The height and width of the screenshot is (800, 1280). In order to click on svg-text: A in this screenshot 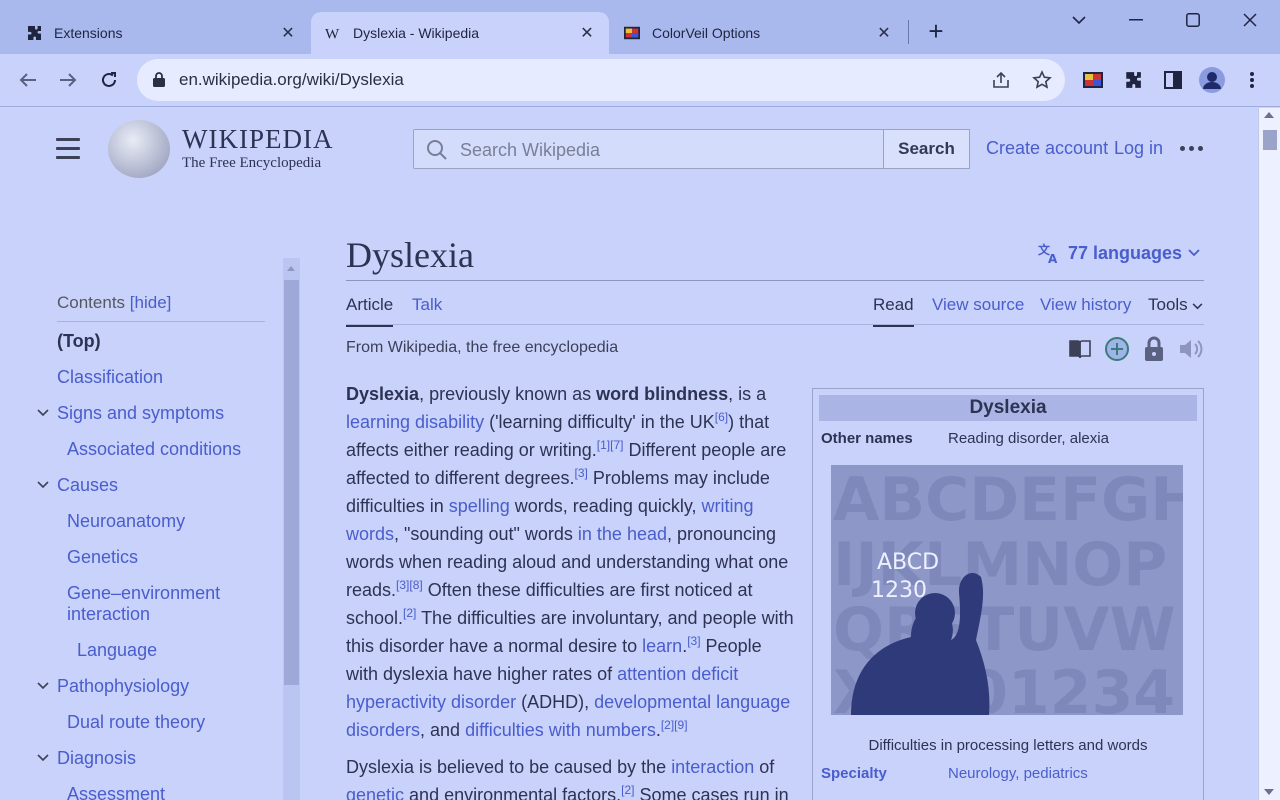, I will do `click(1053, 258)`.